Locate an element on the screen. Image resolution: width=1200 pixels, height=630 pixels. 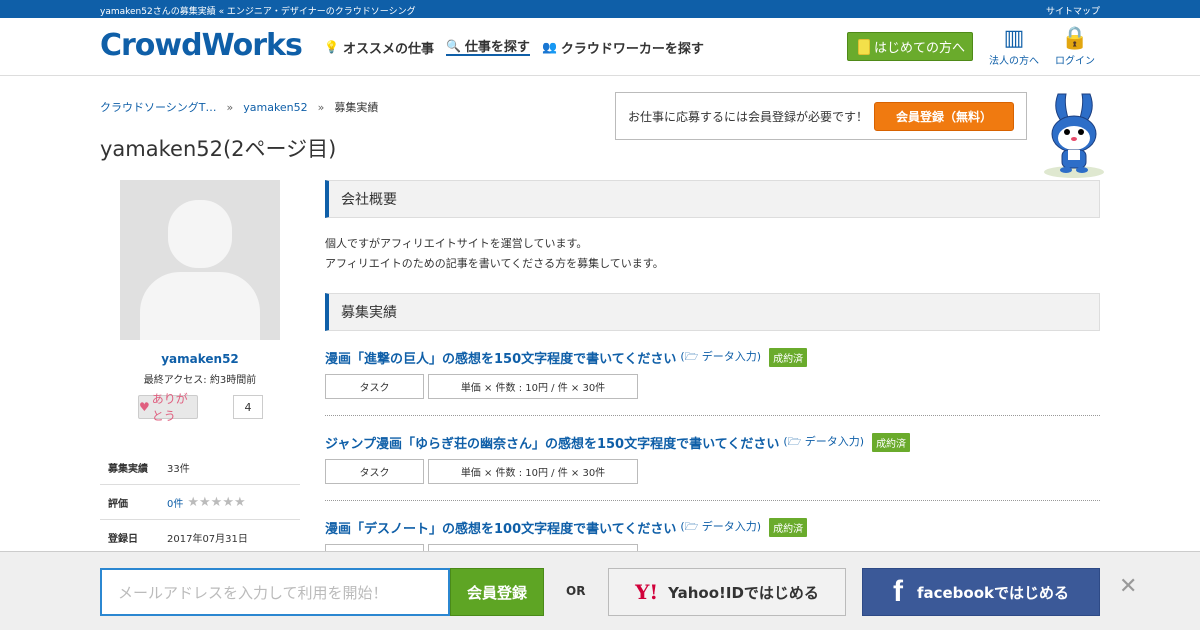
stat-value: 33件 is located at coordinates (178, 469).